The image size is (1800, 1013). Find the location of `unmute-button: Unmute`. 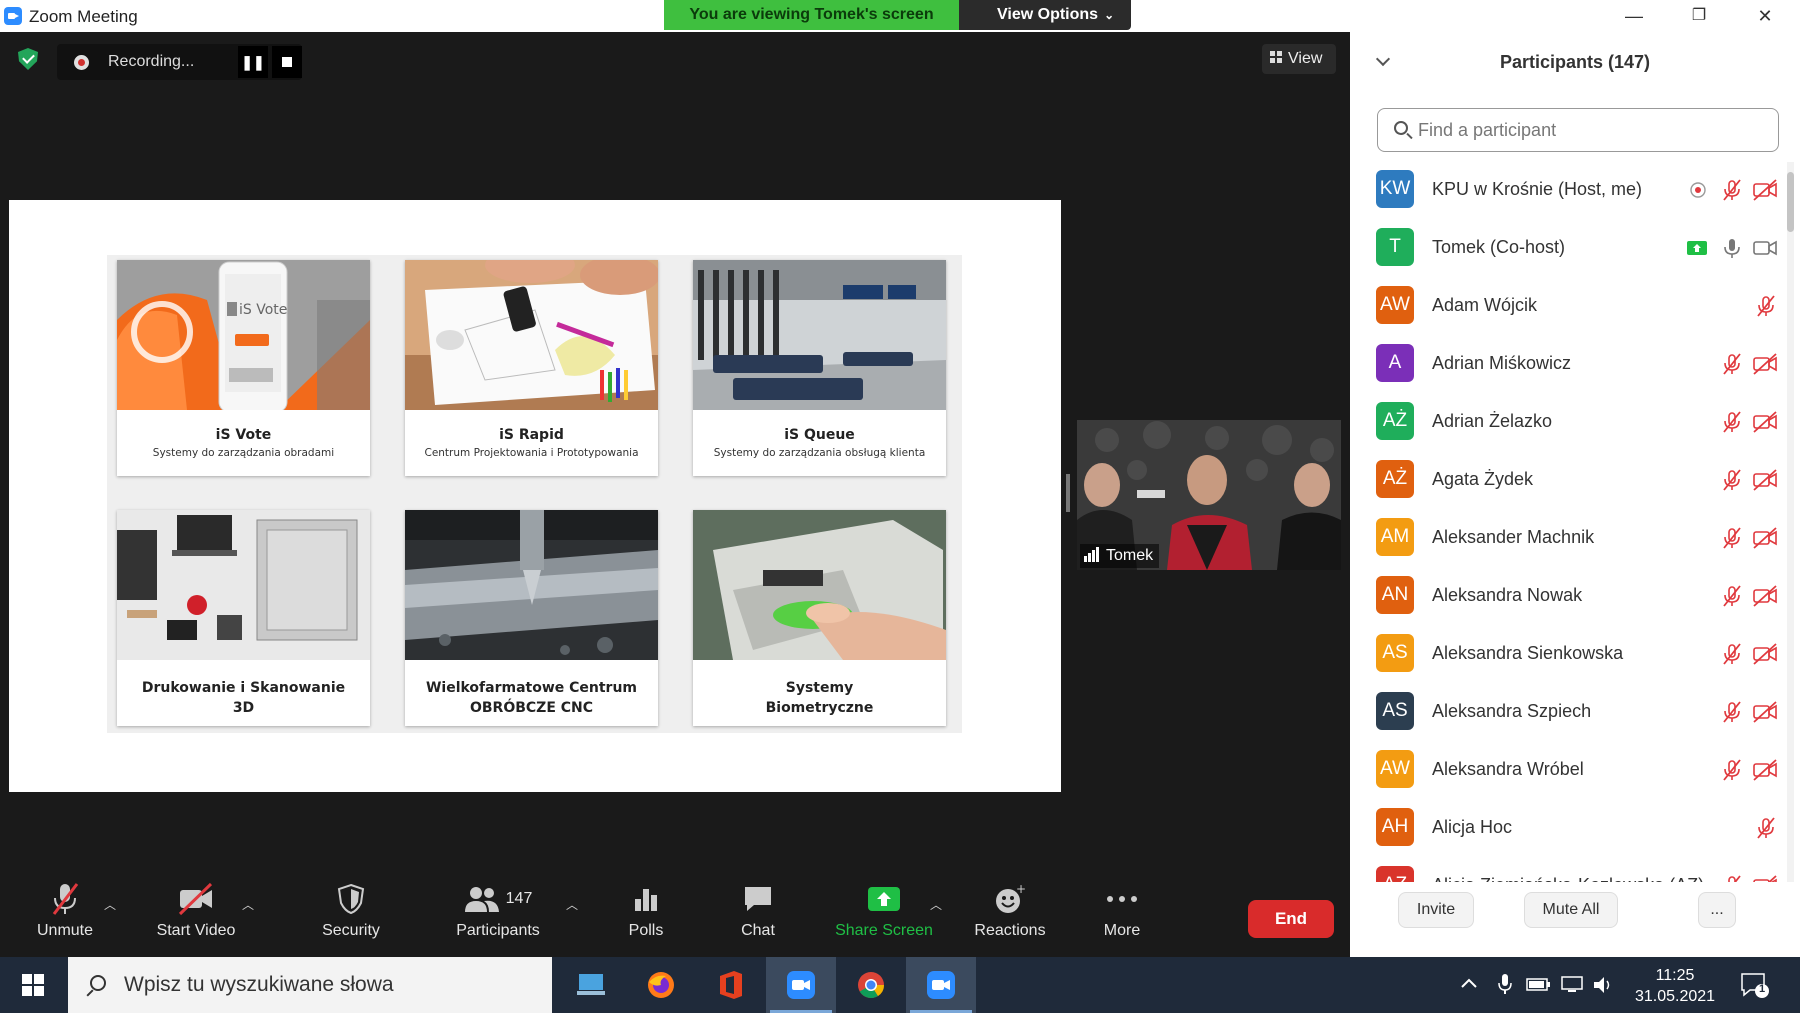

unmute-button: Unmute is located at coordinates (65, 911).